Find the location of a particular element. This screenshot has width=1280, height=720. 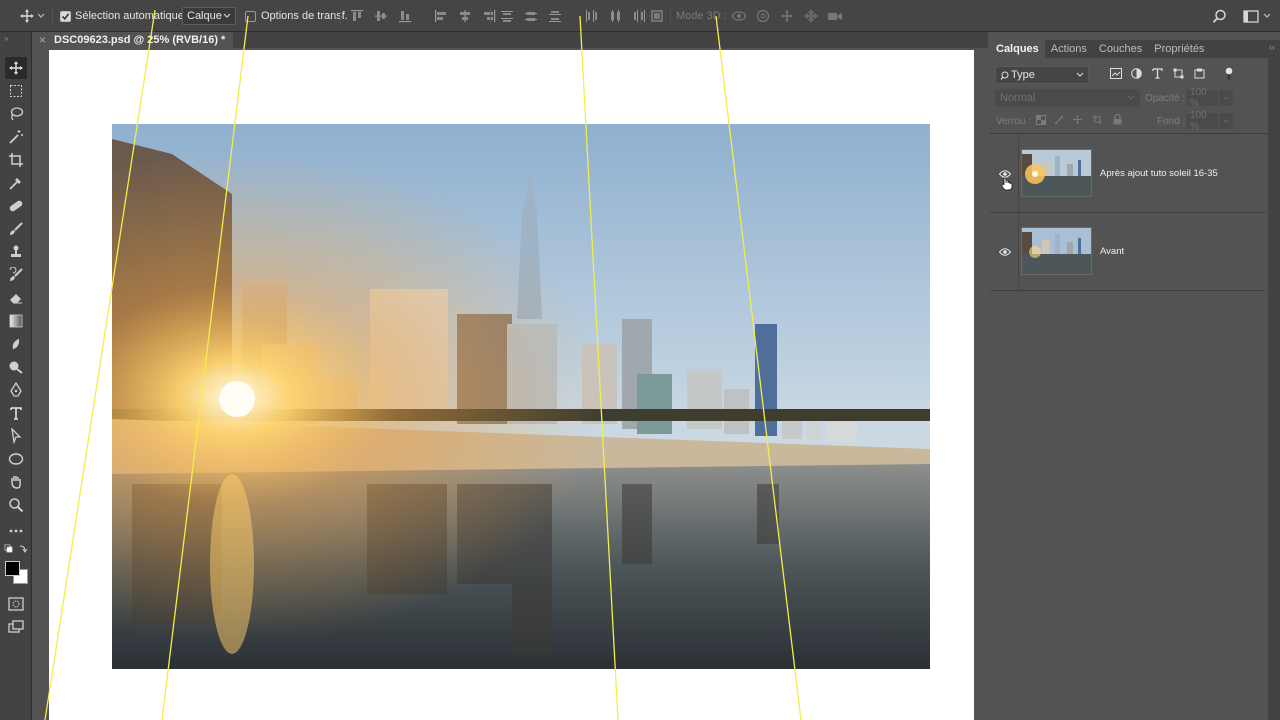

lock-artboard-icon is located at coordinates (1097, 121).